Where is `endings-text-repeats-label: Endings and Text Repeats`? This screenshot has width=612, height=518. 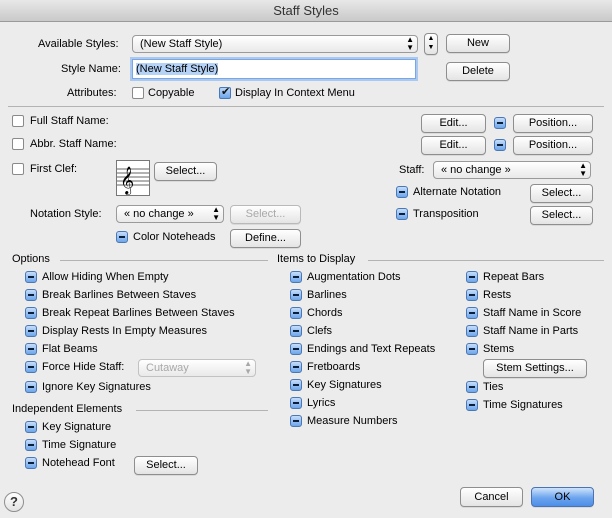
endings-text-repeats-label: Endings and Text Repeats is located at coordinates (371, 349).